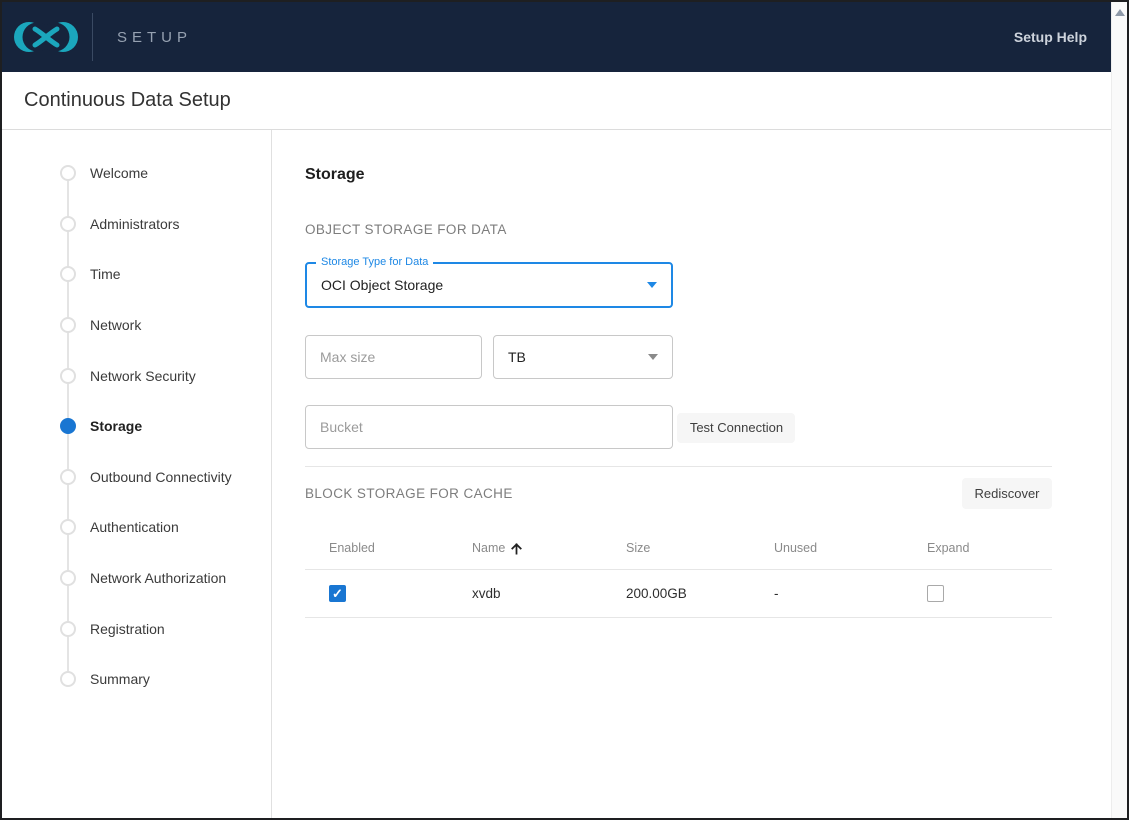 This screenshot has width=1129, height=820. What do you see at coordinates (517, 357) in the screenshot?
I see `size-unit-value: TB` at bounding box center [517, 357].